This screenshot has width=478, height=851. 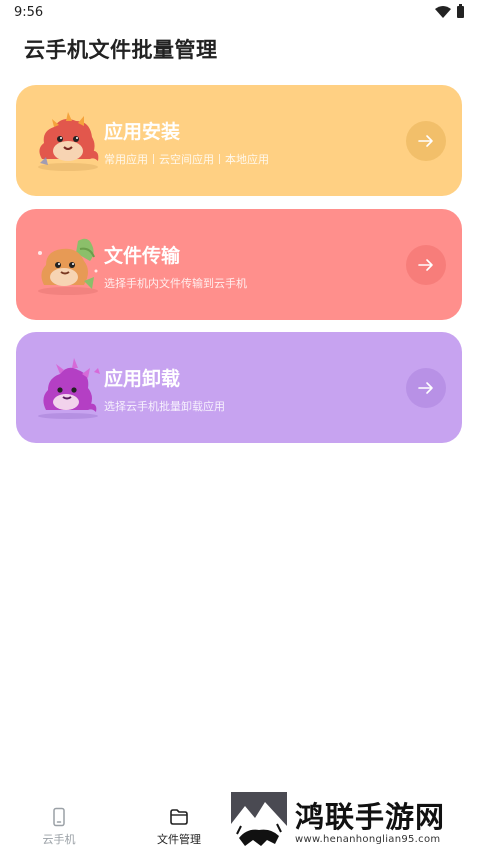 What do you see at coordinates (239, 387) in the screenshot?
I see `app-uninstall-card: 应用卸载 选择云手机批量卸载应用` at bounding box center [239, 387].